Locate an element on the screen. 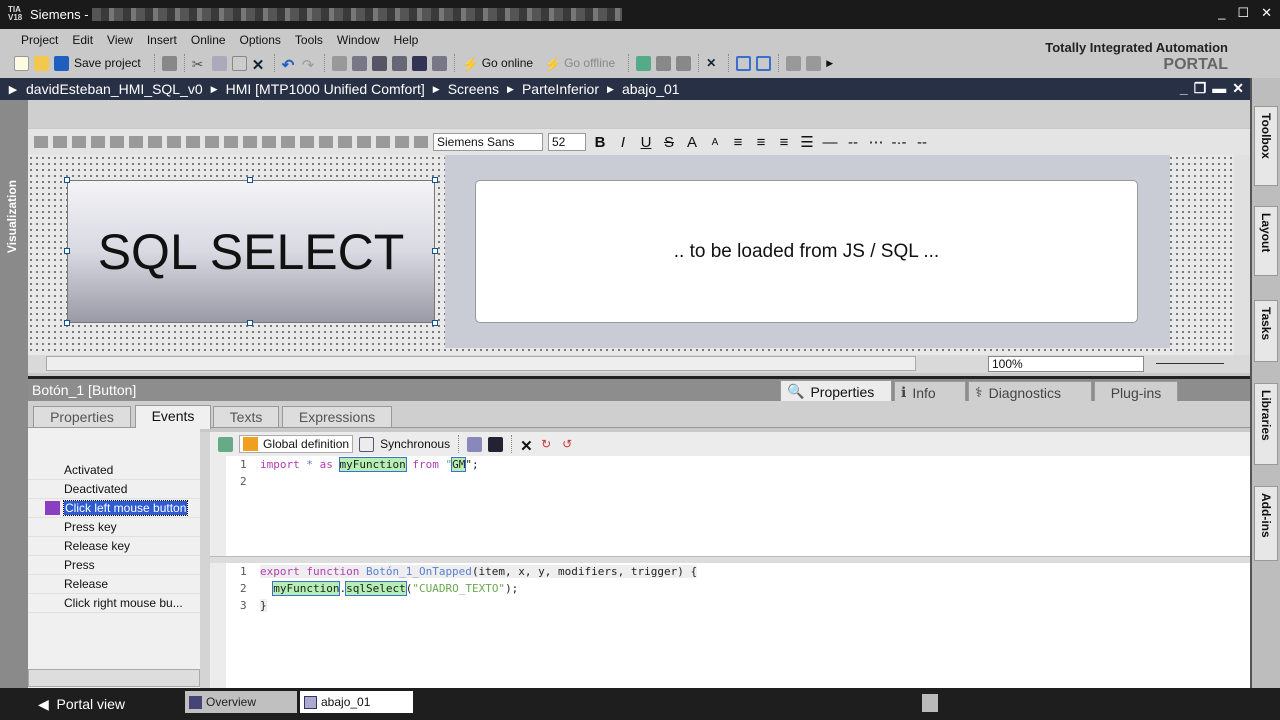 Image resolution: width=1280 pixels, height=720 pixels. uncheck-icon is located at coordinates (814, 63).